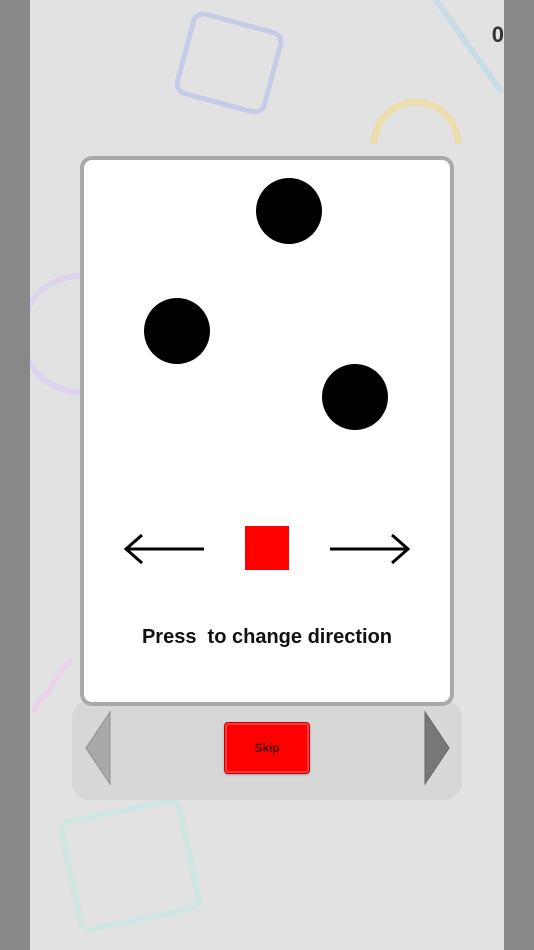 The width and height of the screenshot is (534, 950). I want to click on arrow-left-icon, so click(163, 549).